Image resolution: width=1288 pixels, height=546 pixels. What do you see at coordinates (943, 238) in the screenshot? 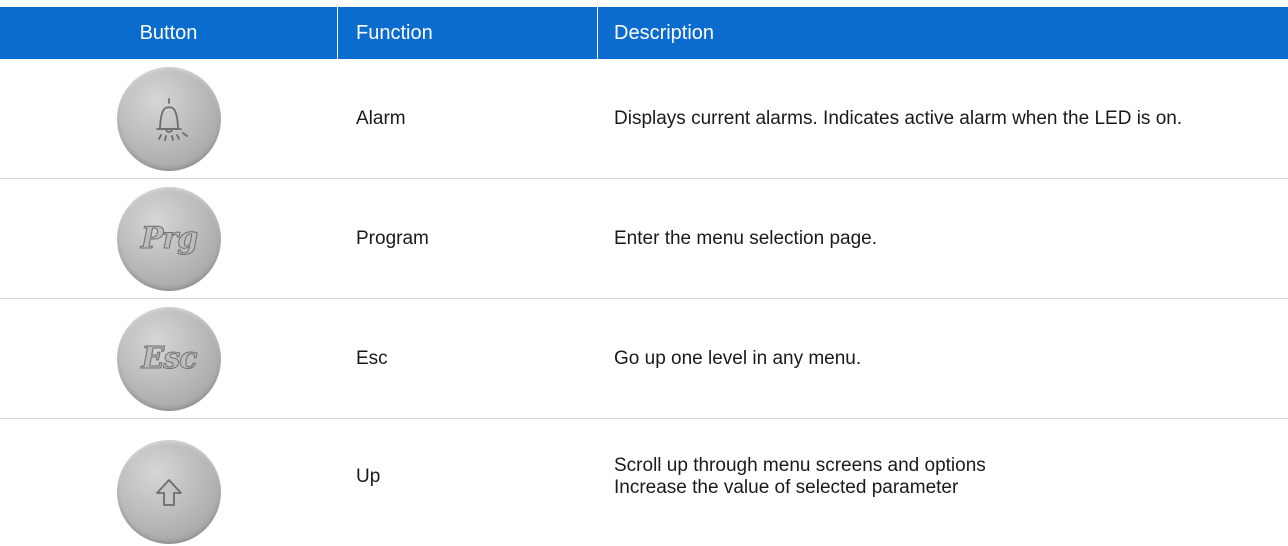
I see `description-cell: Enter the menu selection page.` at bounding box center [943, 238].